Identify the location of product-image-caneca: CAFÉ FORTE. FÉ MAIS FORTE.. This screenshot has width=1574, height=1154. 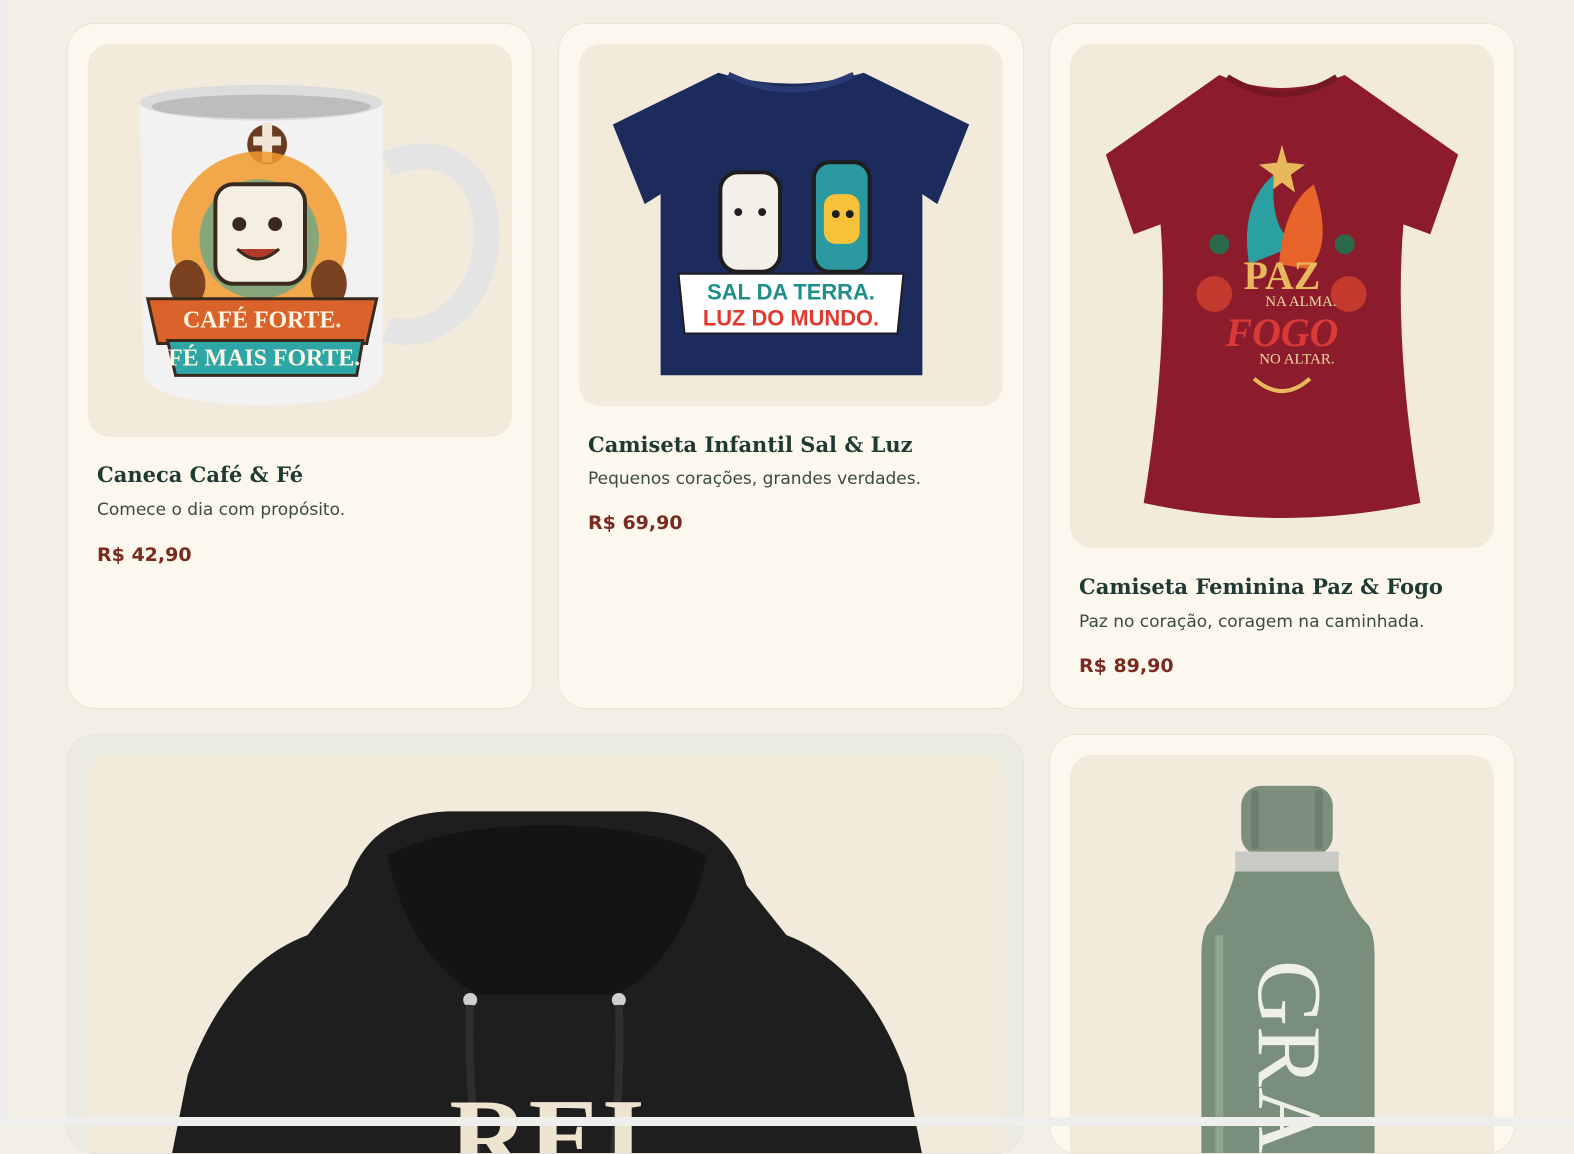
(300, 240).